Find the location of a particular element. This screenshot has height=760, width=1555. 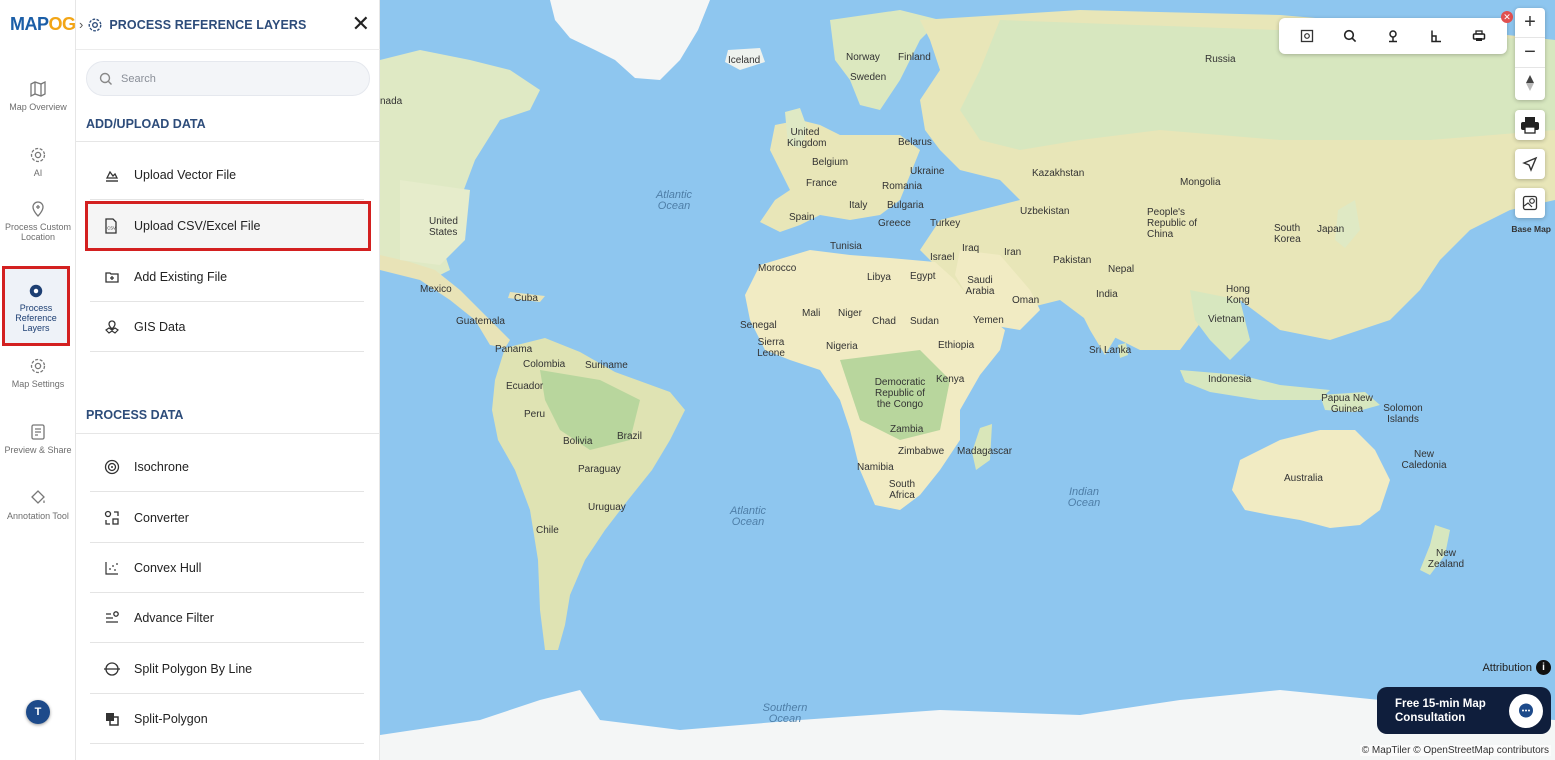

map-label: Madagascar is located at coordinates (985, 451).